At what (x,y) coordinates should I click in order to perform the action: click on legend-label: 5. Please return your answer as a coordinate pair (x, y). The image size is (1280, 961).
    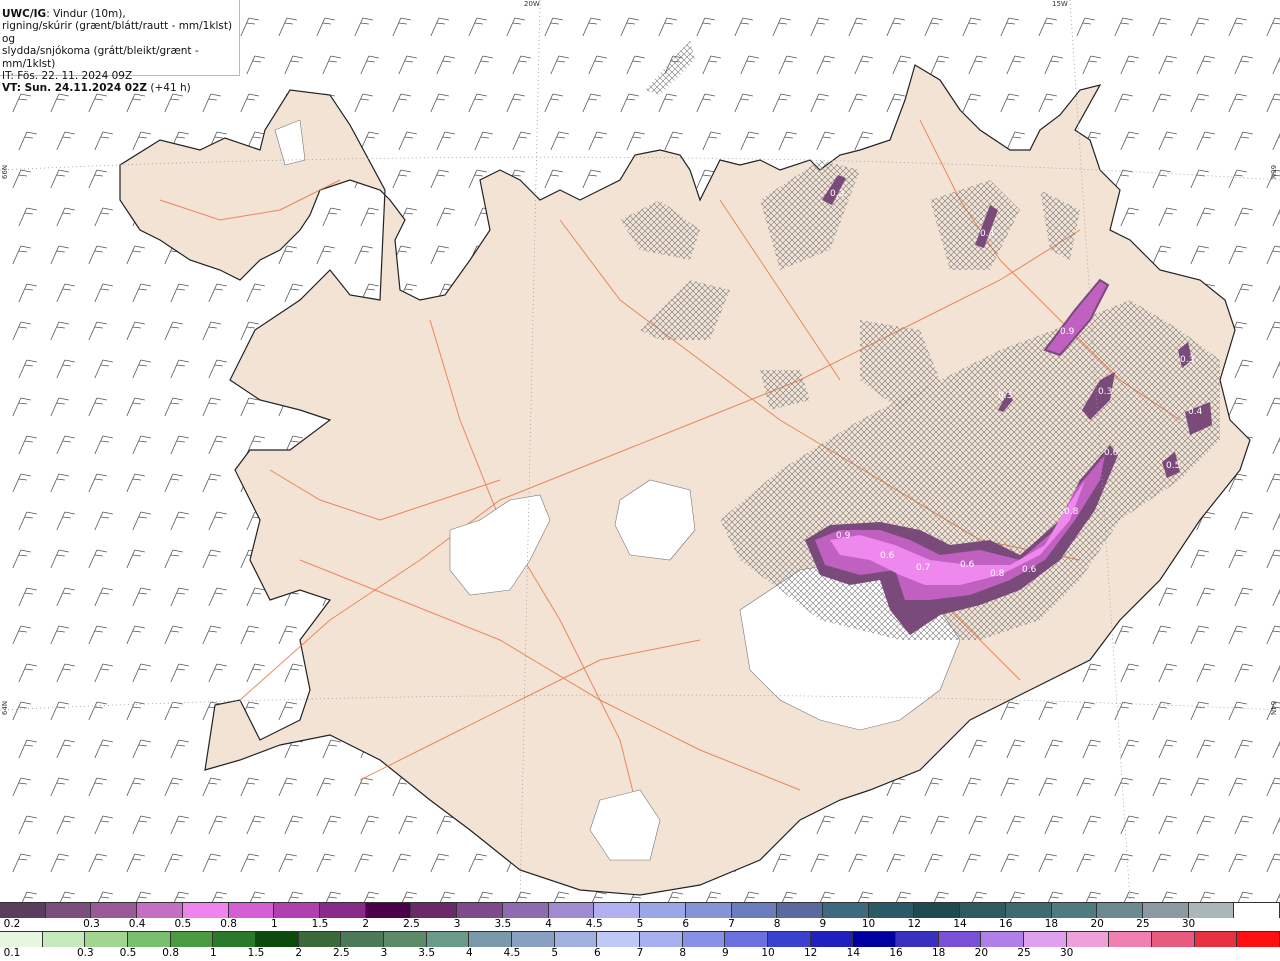
    Looking at the image, I should click on (640, 924).